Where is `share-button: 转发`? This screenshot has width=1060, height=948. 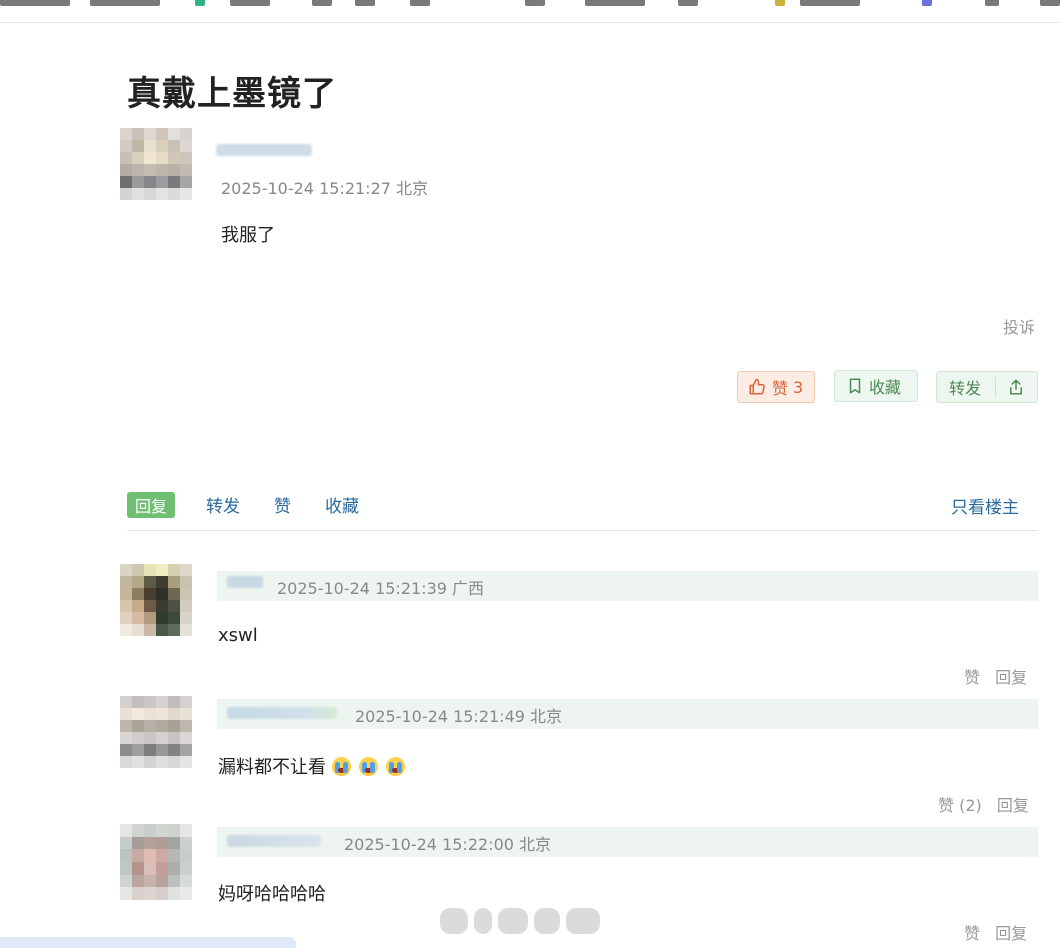
share-button: 转发 is located at coordinates (987, 387).